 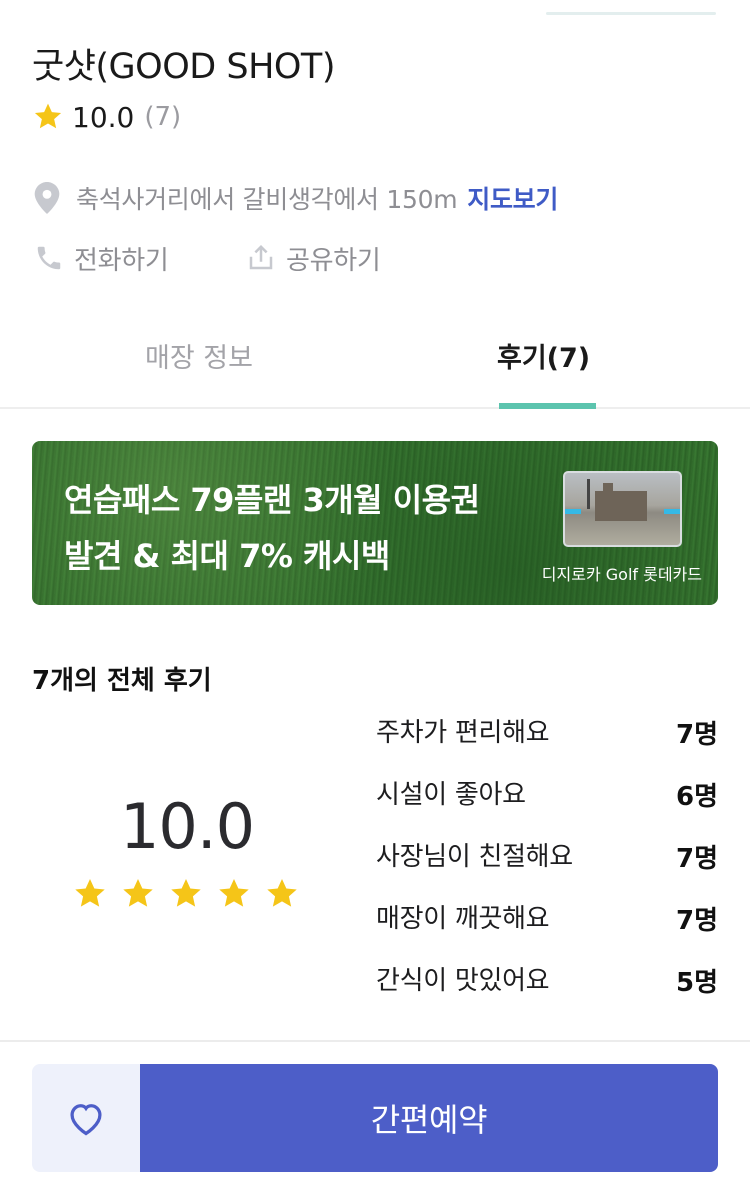 I want to click on keyword-row: 매장이 깨끗해요 7명, so click(x=547, y=929).